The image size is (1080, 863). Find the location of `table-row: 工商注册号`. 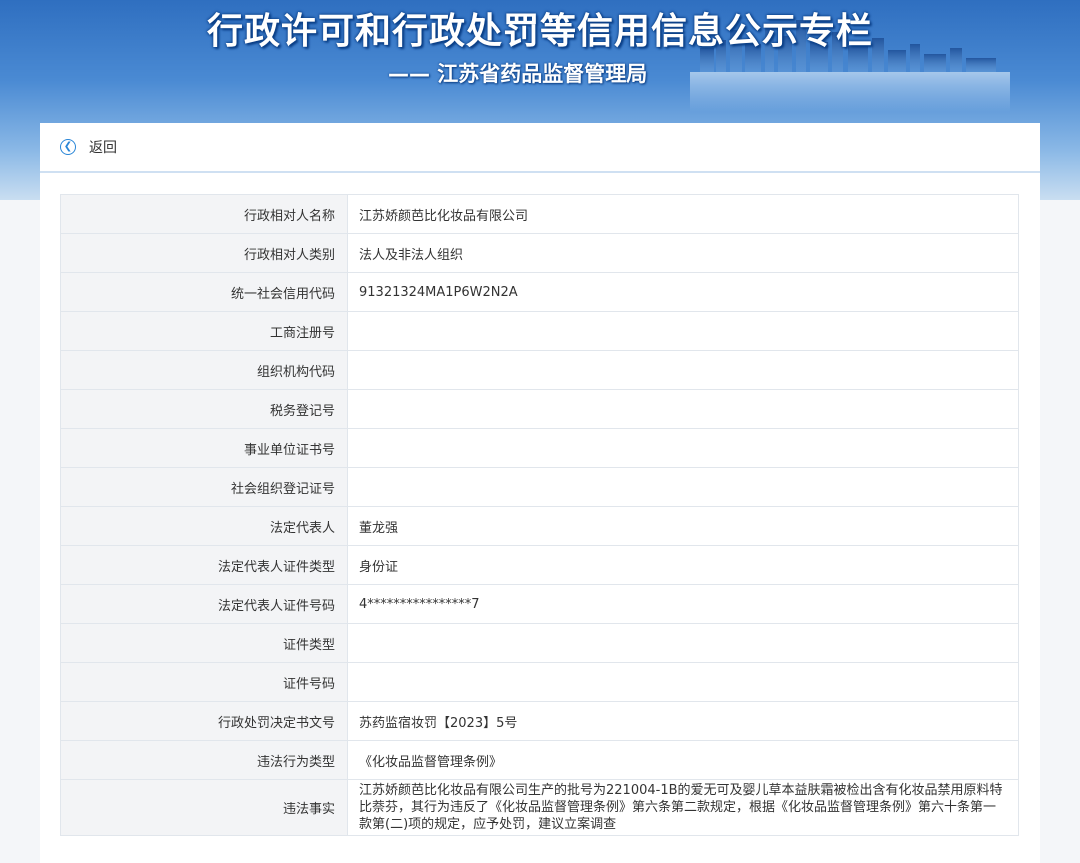

table-row: 工商注册号 is located at coordinates (539, 331).